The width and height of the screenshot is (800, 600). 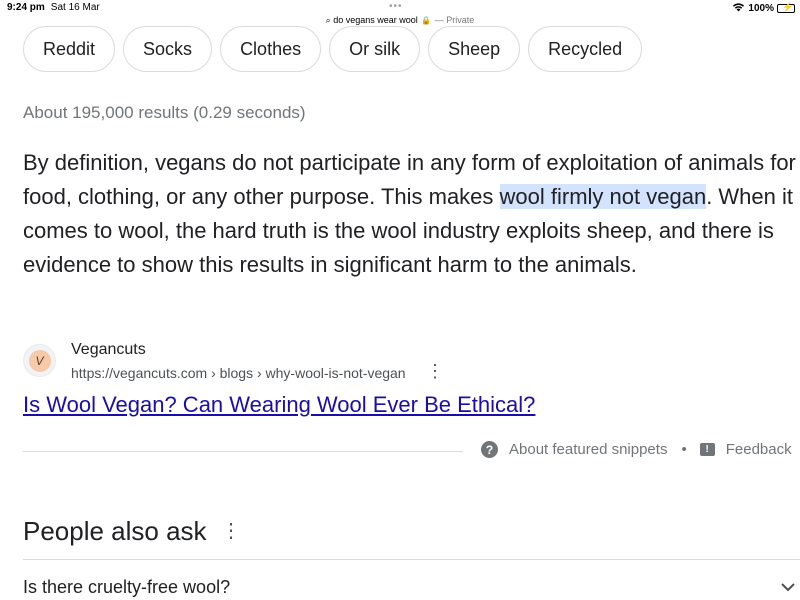 What do you see at coordinates (39, 360) in the screenshot?
I see `site-favicon-icon: V` at bounding box center [39, 360].